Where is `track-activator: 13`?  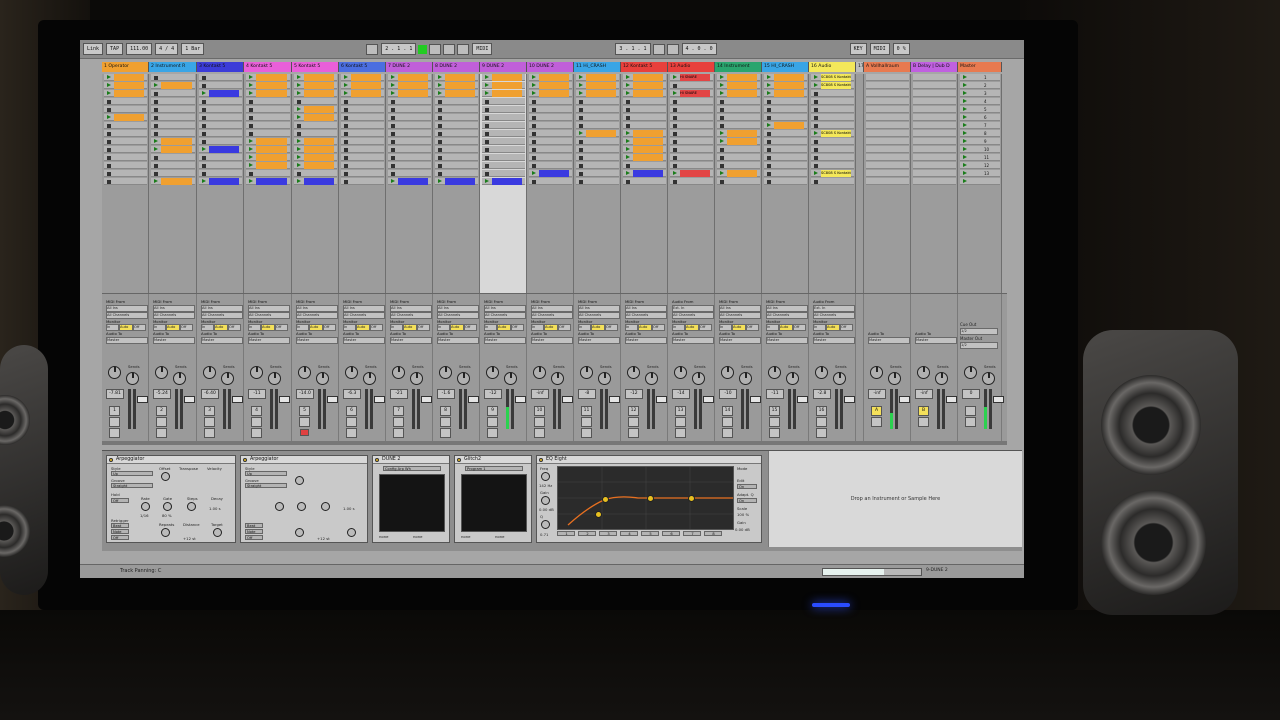
track-activator: 13 is located at coordinates (680, 411).